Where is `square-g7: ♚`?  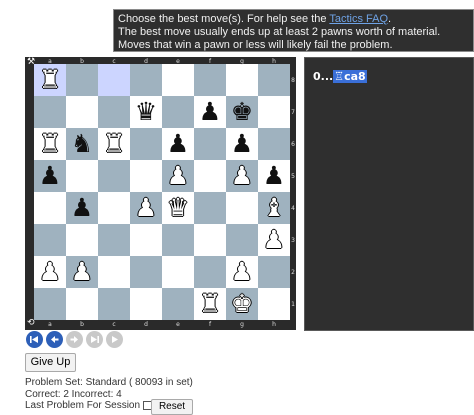
square-g7: ♚ is located at coordinates (242, 112).